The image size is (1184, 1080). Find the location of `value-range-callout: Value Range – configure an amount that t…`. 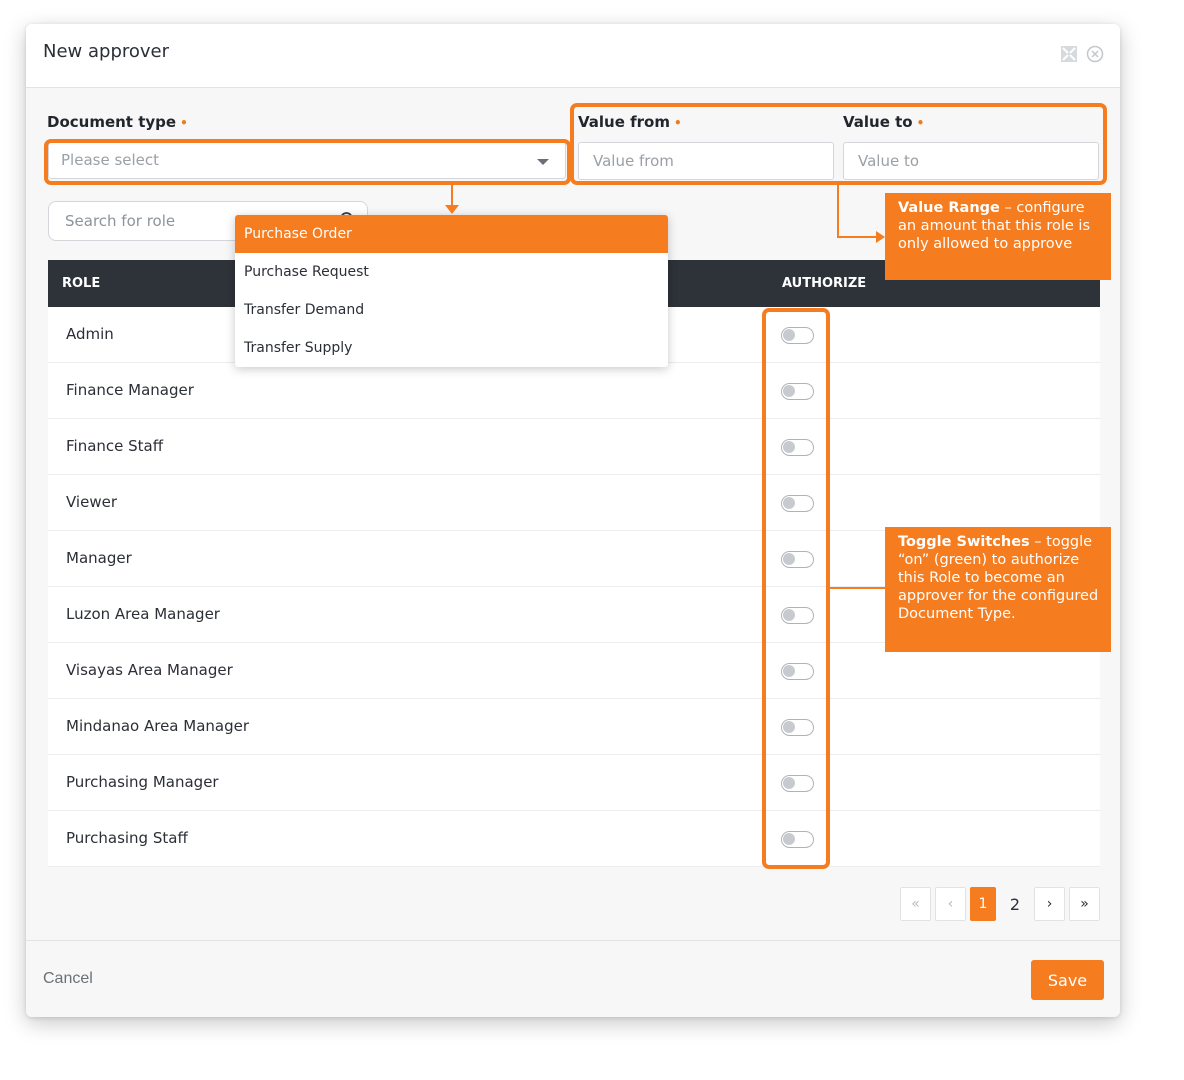

value-range-callout: Value Range – configure an amount that t… is located at coordinates (998, 236).